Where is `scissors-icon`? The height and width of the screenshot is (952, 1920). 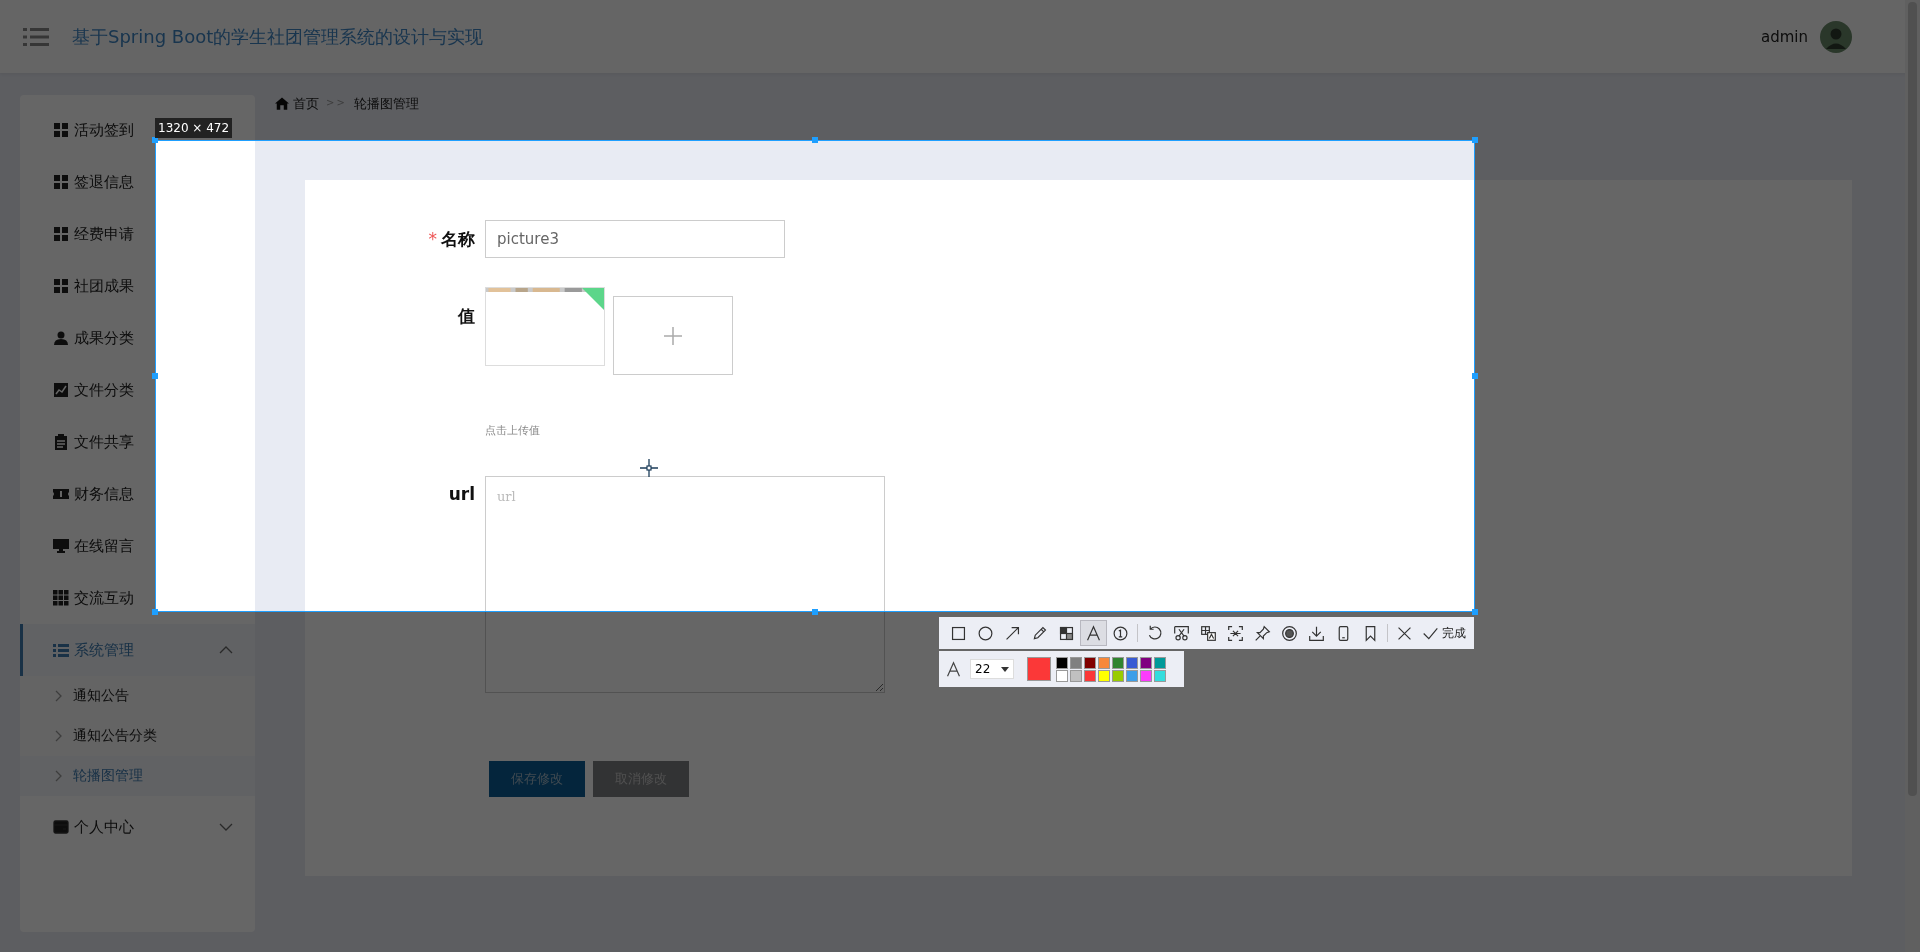
scissors-icon is located at coordinates (1181, 633).